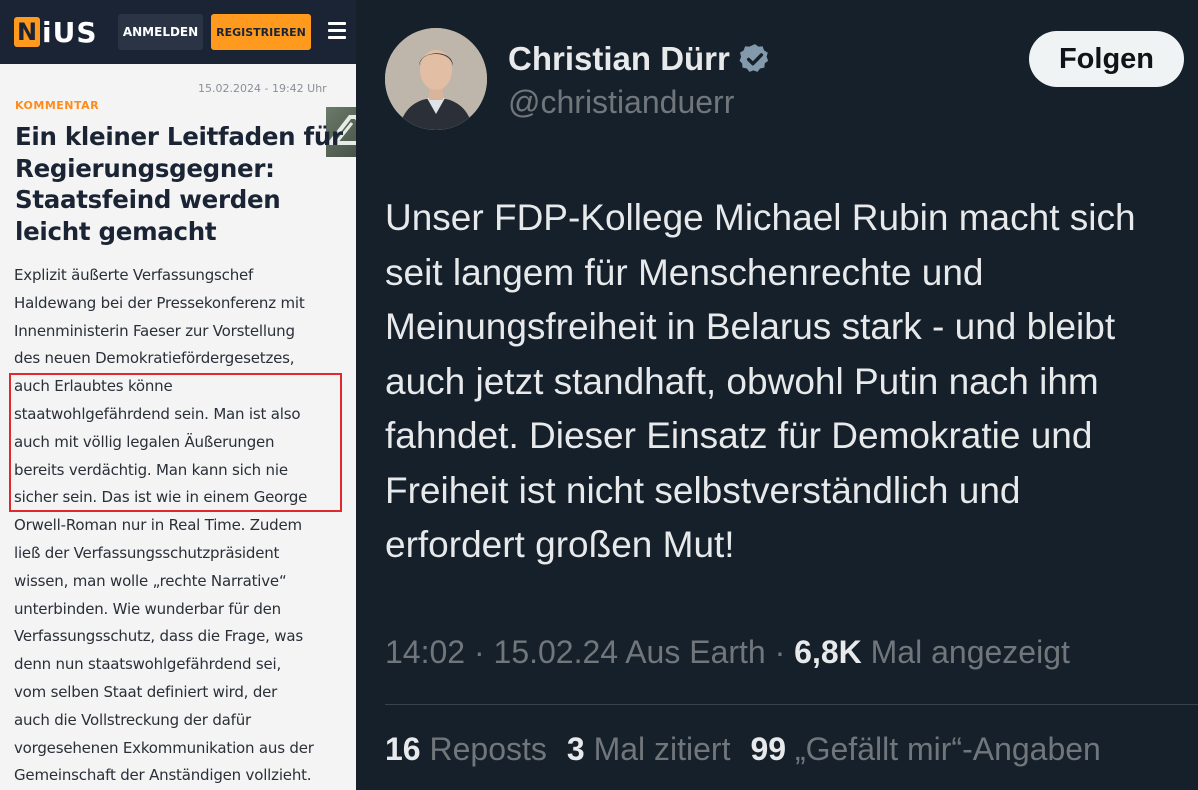  I want to click on article-kicker: KOMMENTAR, so click(57, 105).